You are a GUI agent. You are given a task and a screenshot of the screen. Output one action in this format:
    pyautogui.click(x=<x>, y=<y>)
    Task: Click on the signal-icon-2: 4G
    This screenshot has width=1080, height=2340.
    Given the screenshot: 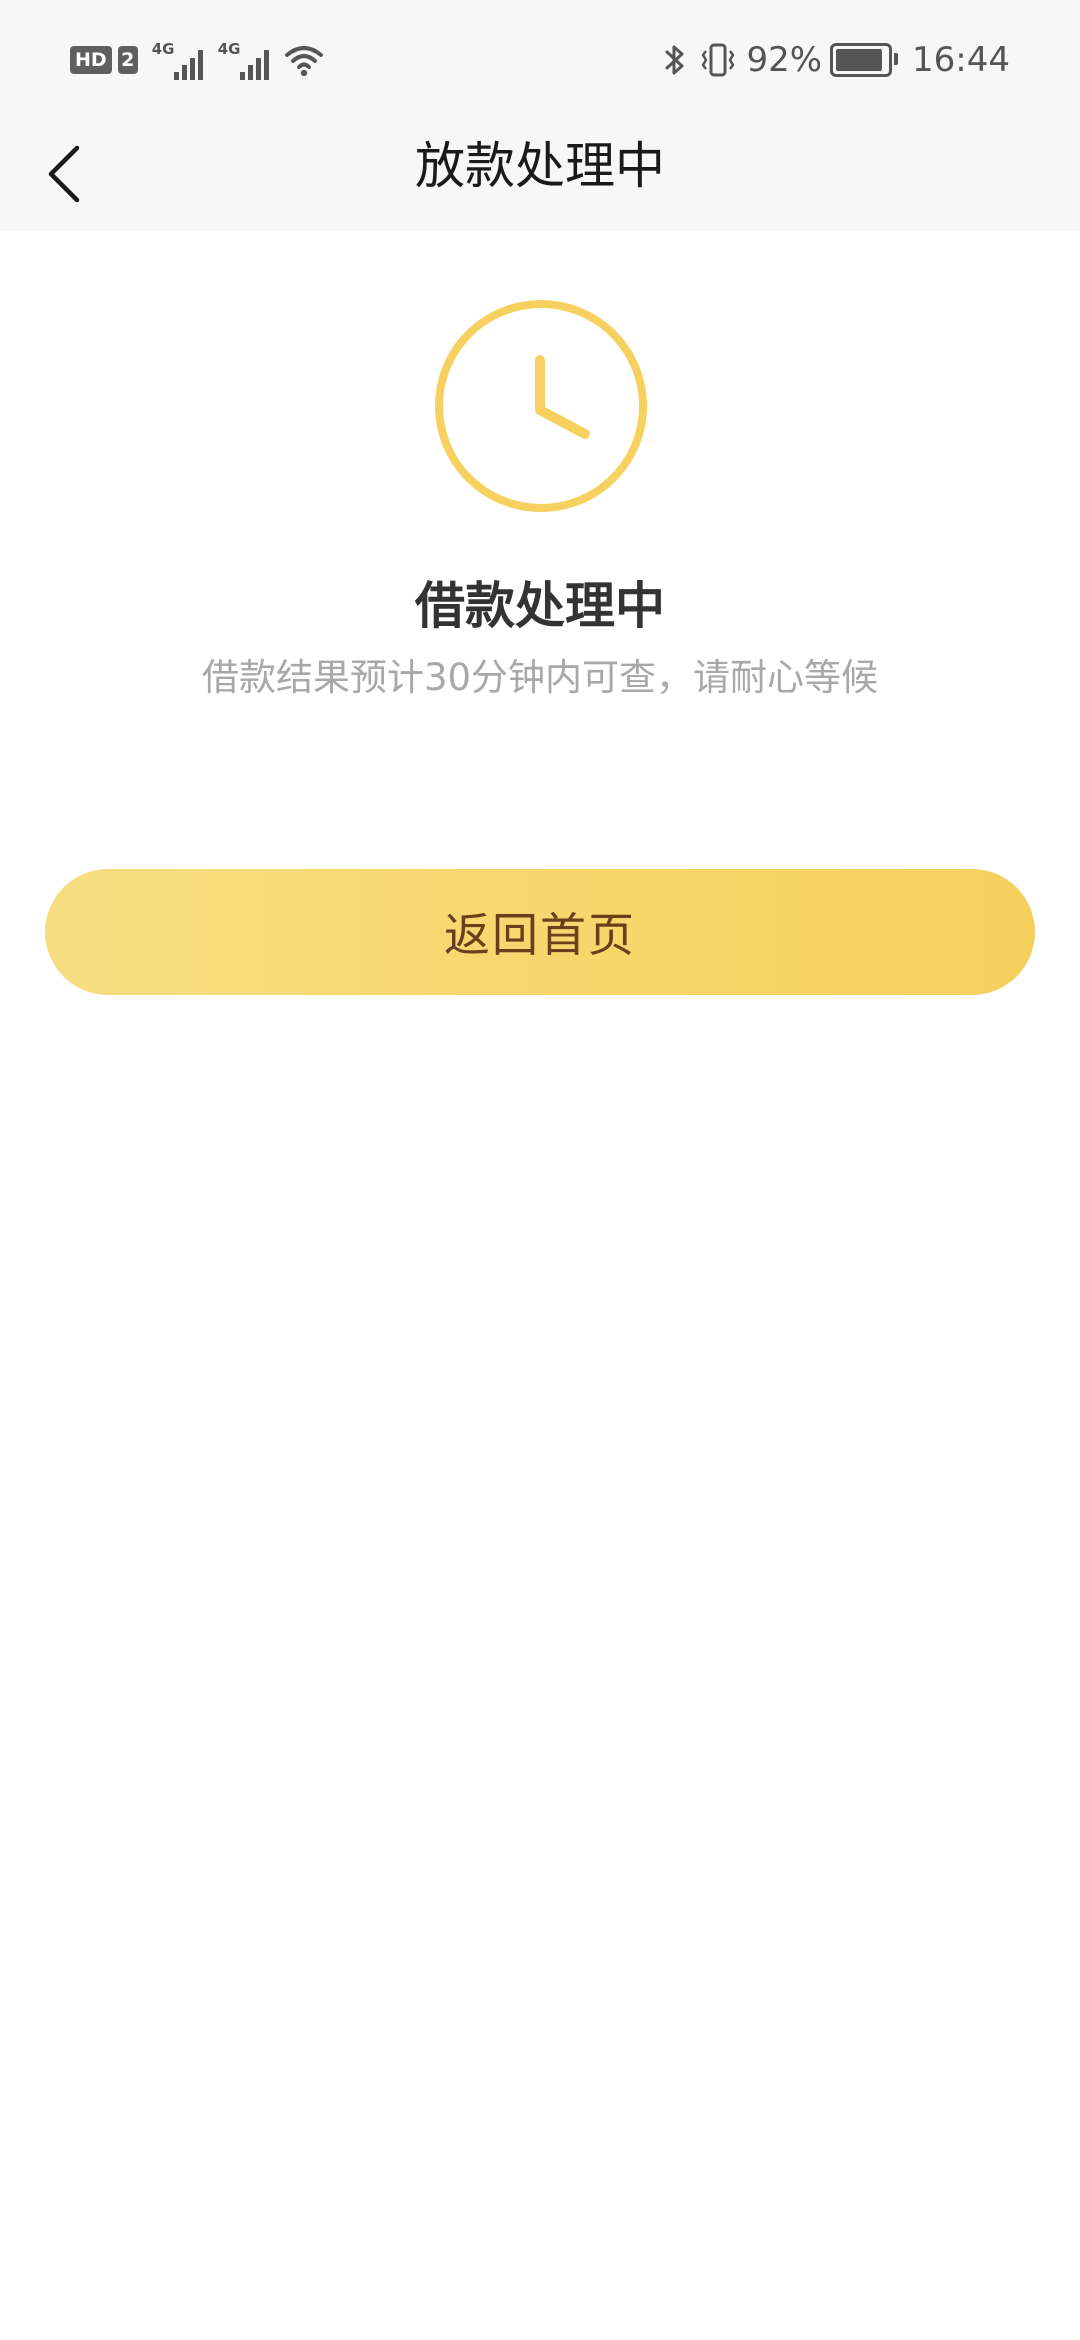 What is the action you would take?
    pyautogui.click(x=245, y=60)
    